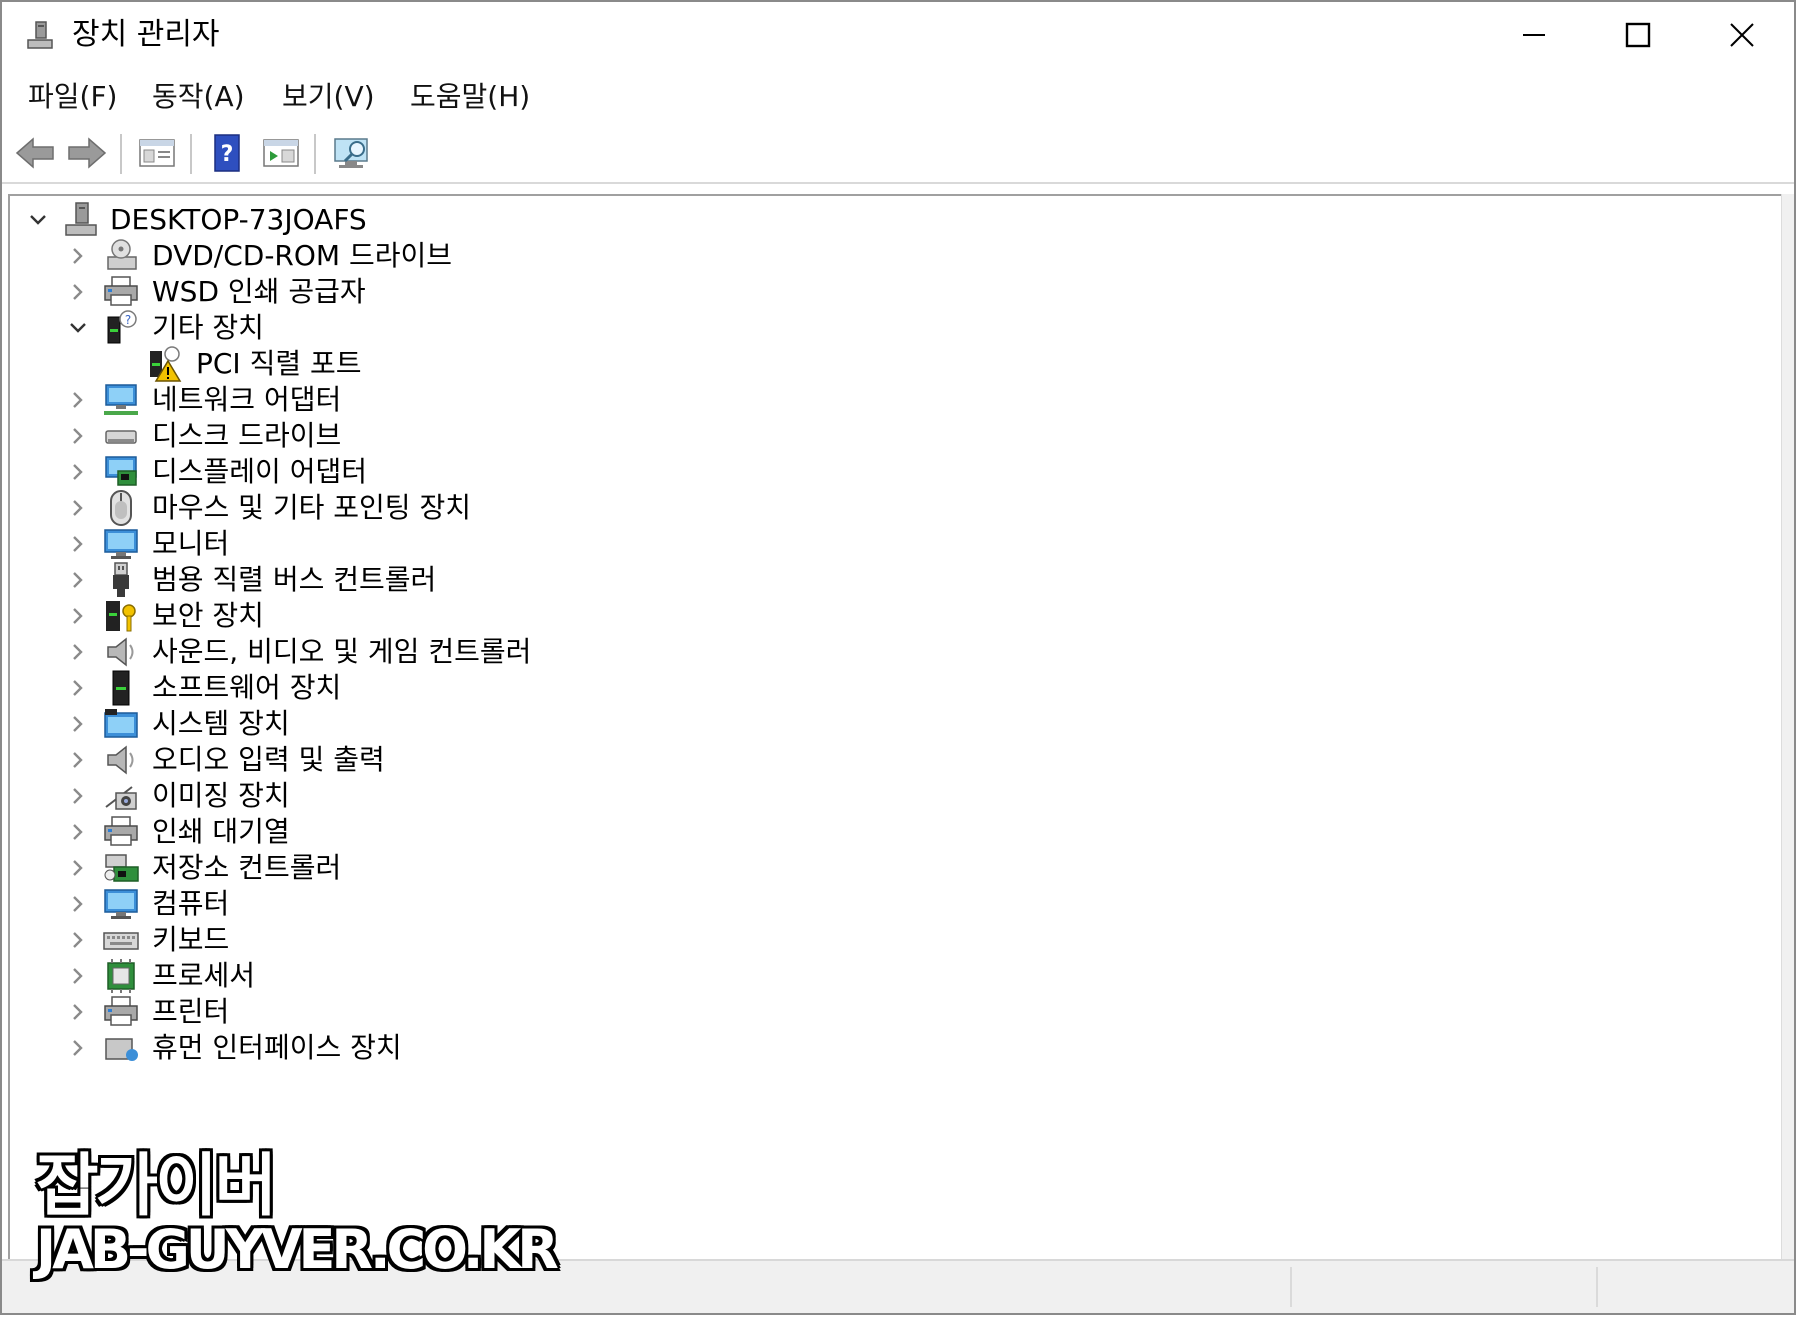  What do you see at coordinates (896, 688) in the screenshot?
I see `tree-category-row: 소프트웨어 장치` at bounding box center [896, 688].